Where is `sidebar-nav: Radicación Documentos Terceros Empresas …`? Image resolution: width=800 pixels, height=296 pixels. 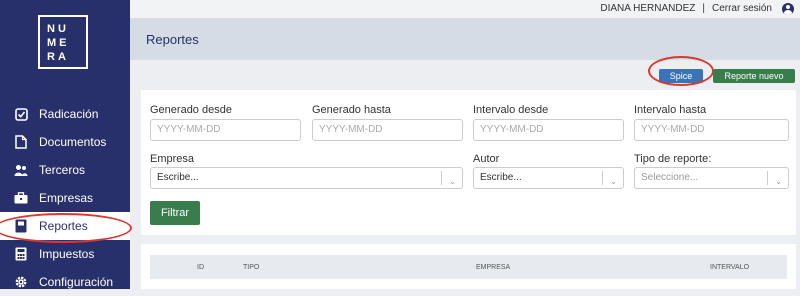 sidebar-nav: Radicación Documentos Terceros Empresas … is located at coordinates (65, 198).